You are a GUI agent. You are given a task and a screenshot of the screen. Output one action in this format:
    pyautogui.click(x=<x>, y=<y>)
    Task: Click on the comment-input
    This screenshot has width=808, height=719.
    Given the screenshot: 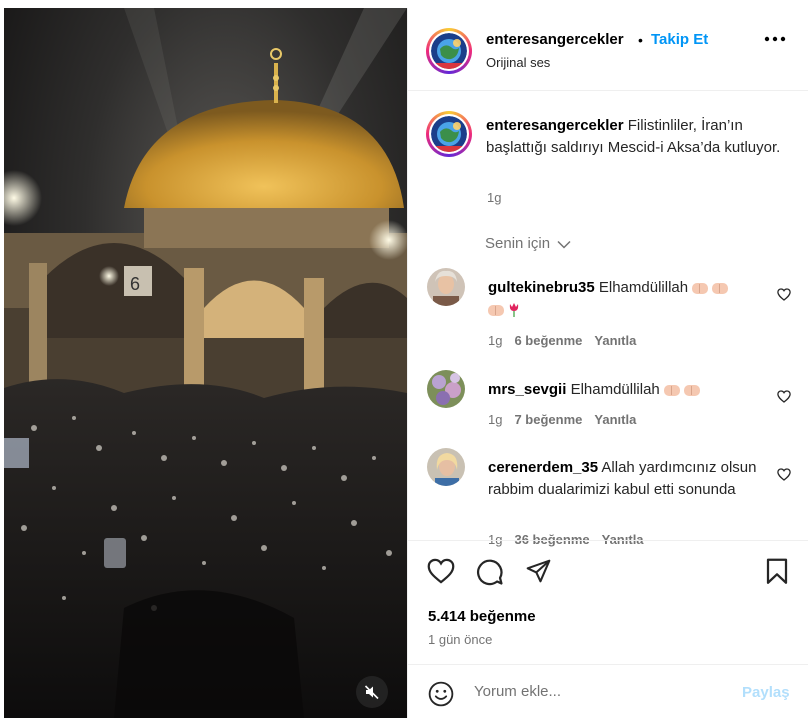 What is the action you would take?
    pyautogui.click(x=599, y=691)
    